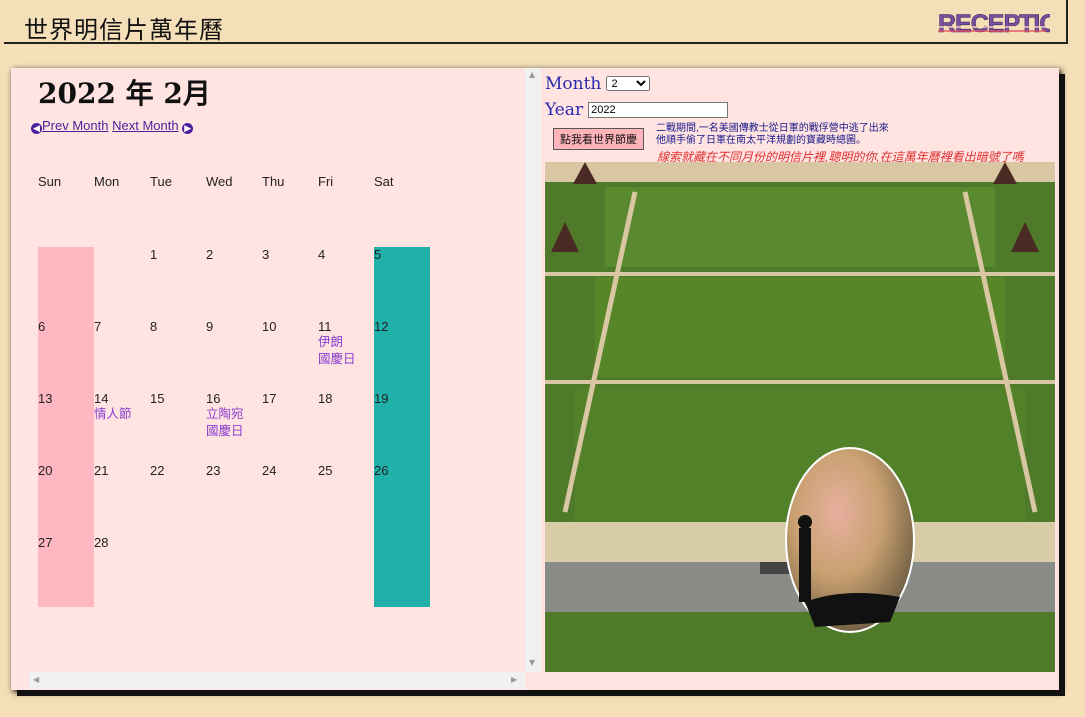 The image size is (1085, 717). Describe the element at coordinates (66, 499) in the screenshot. I see `calendar-day: 20` at that location.